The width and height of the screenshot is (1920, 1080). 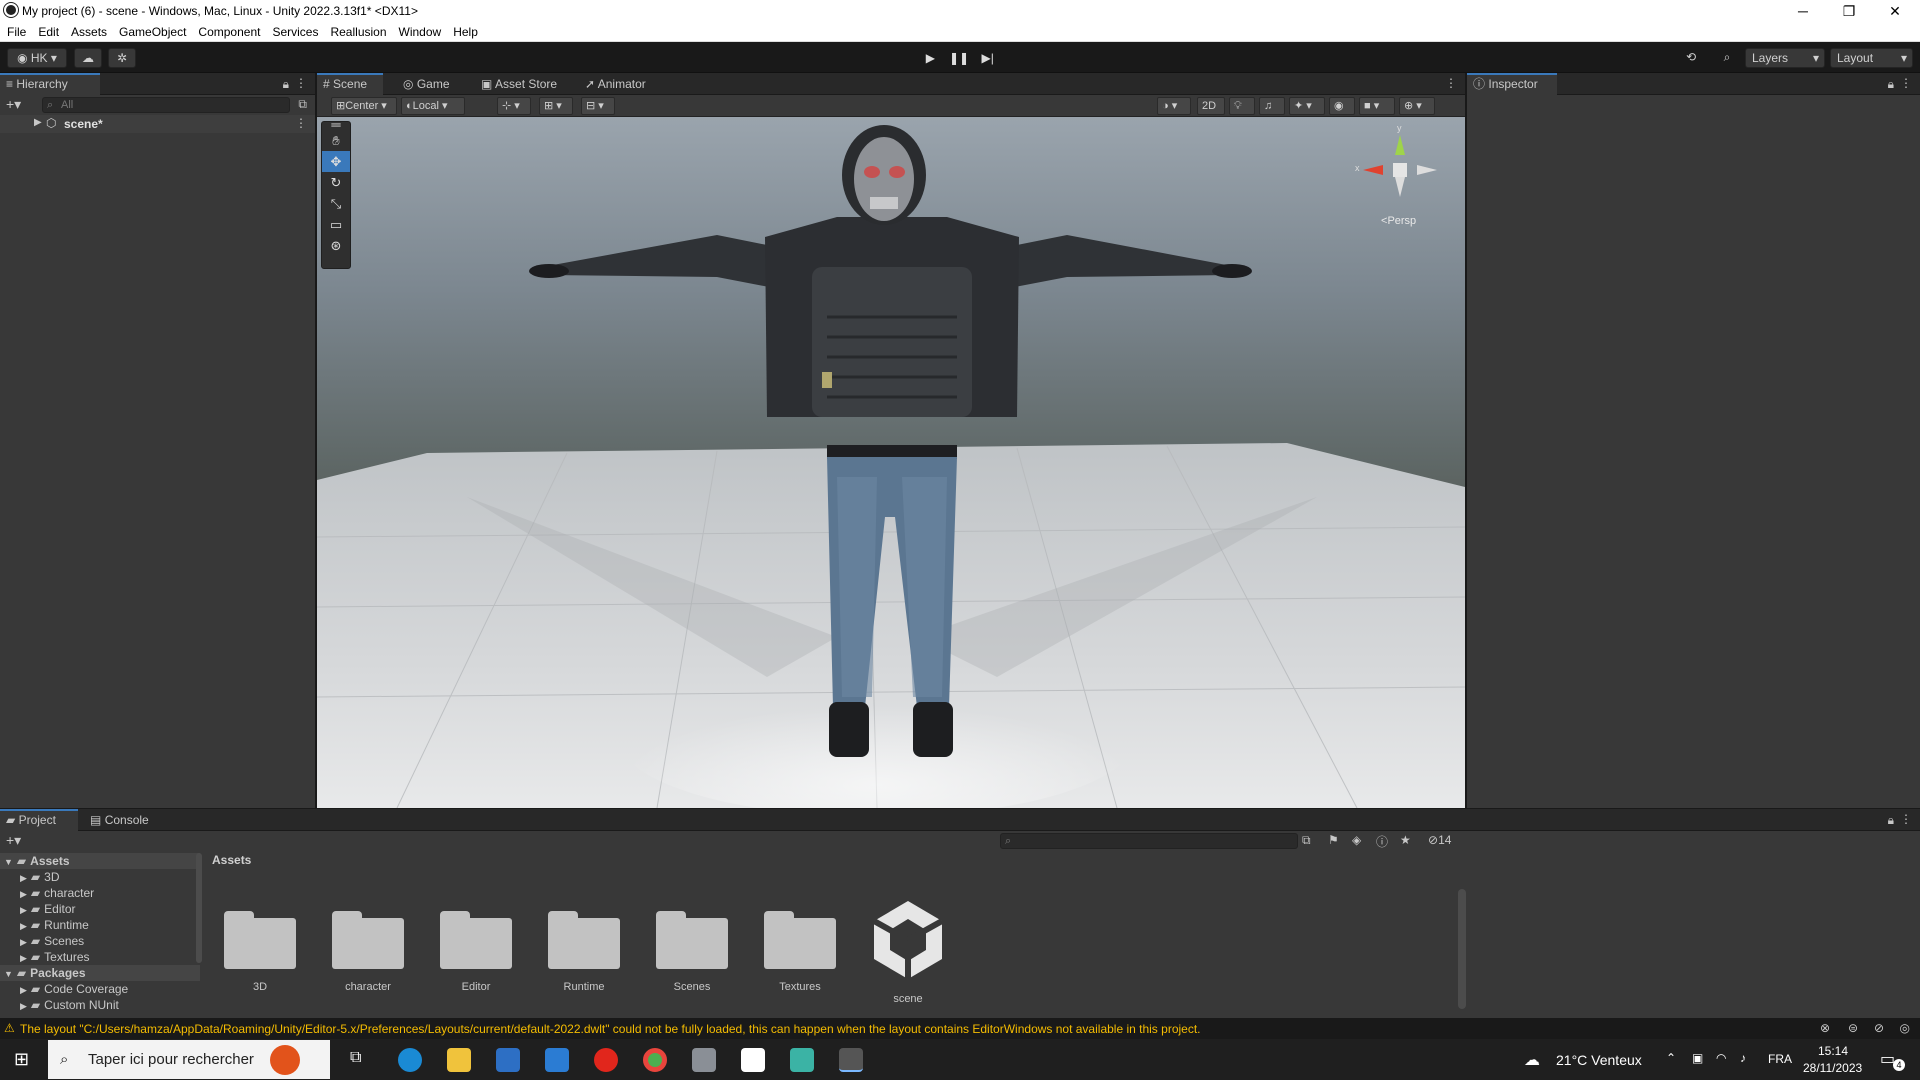 What do you see at coordinates (1849, 11) in the screenshot?
I see `maximize-button: ❐` at bounding box center [1849, 11].